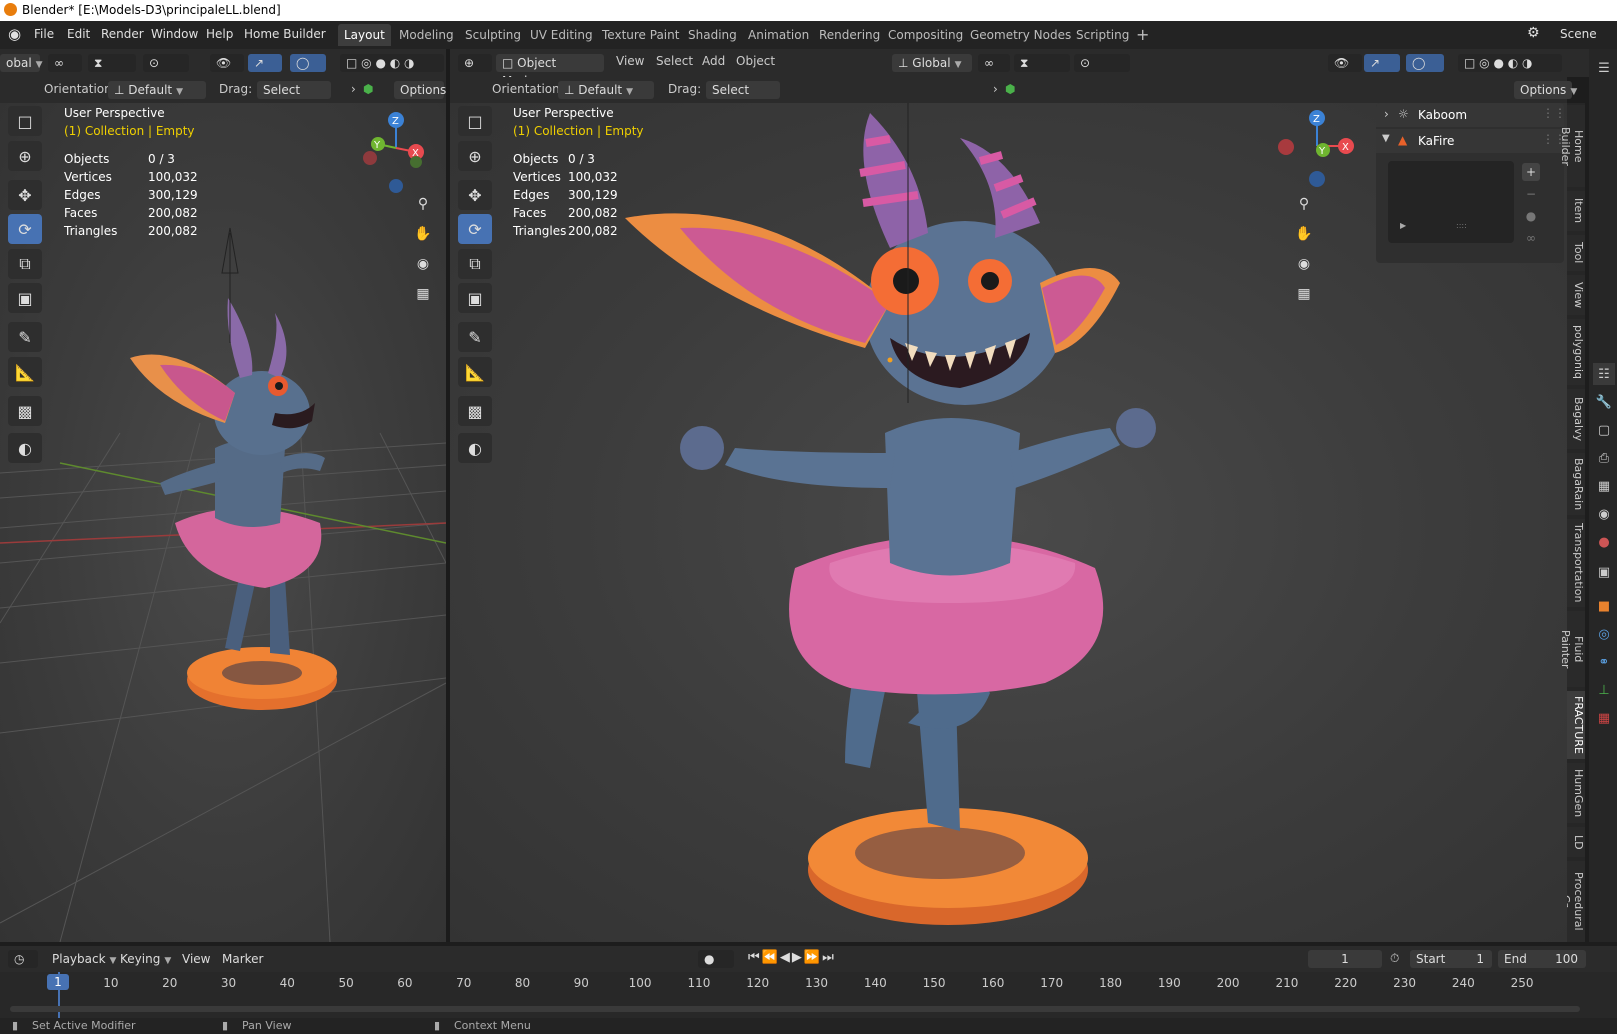 This screenshot has width=1617, height=1034. Describe the element at coordinates (1425, 63) in the screenshot. I see `overlay-toggle-icon: ◯` at that location.